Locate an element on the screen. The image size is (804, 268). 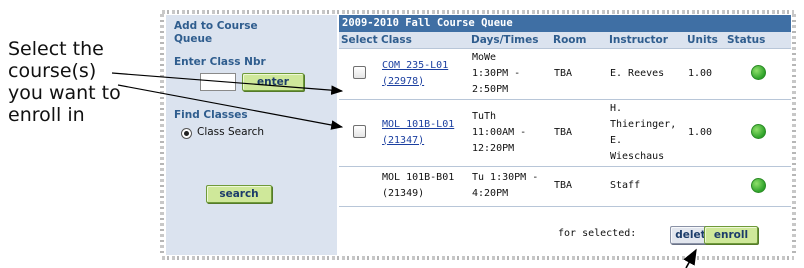
callout-line: enroll in is located at coordinates (46, 115).